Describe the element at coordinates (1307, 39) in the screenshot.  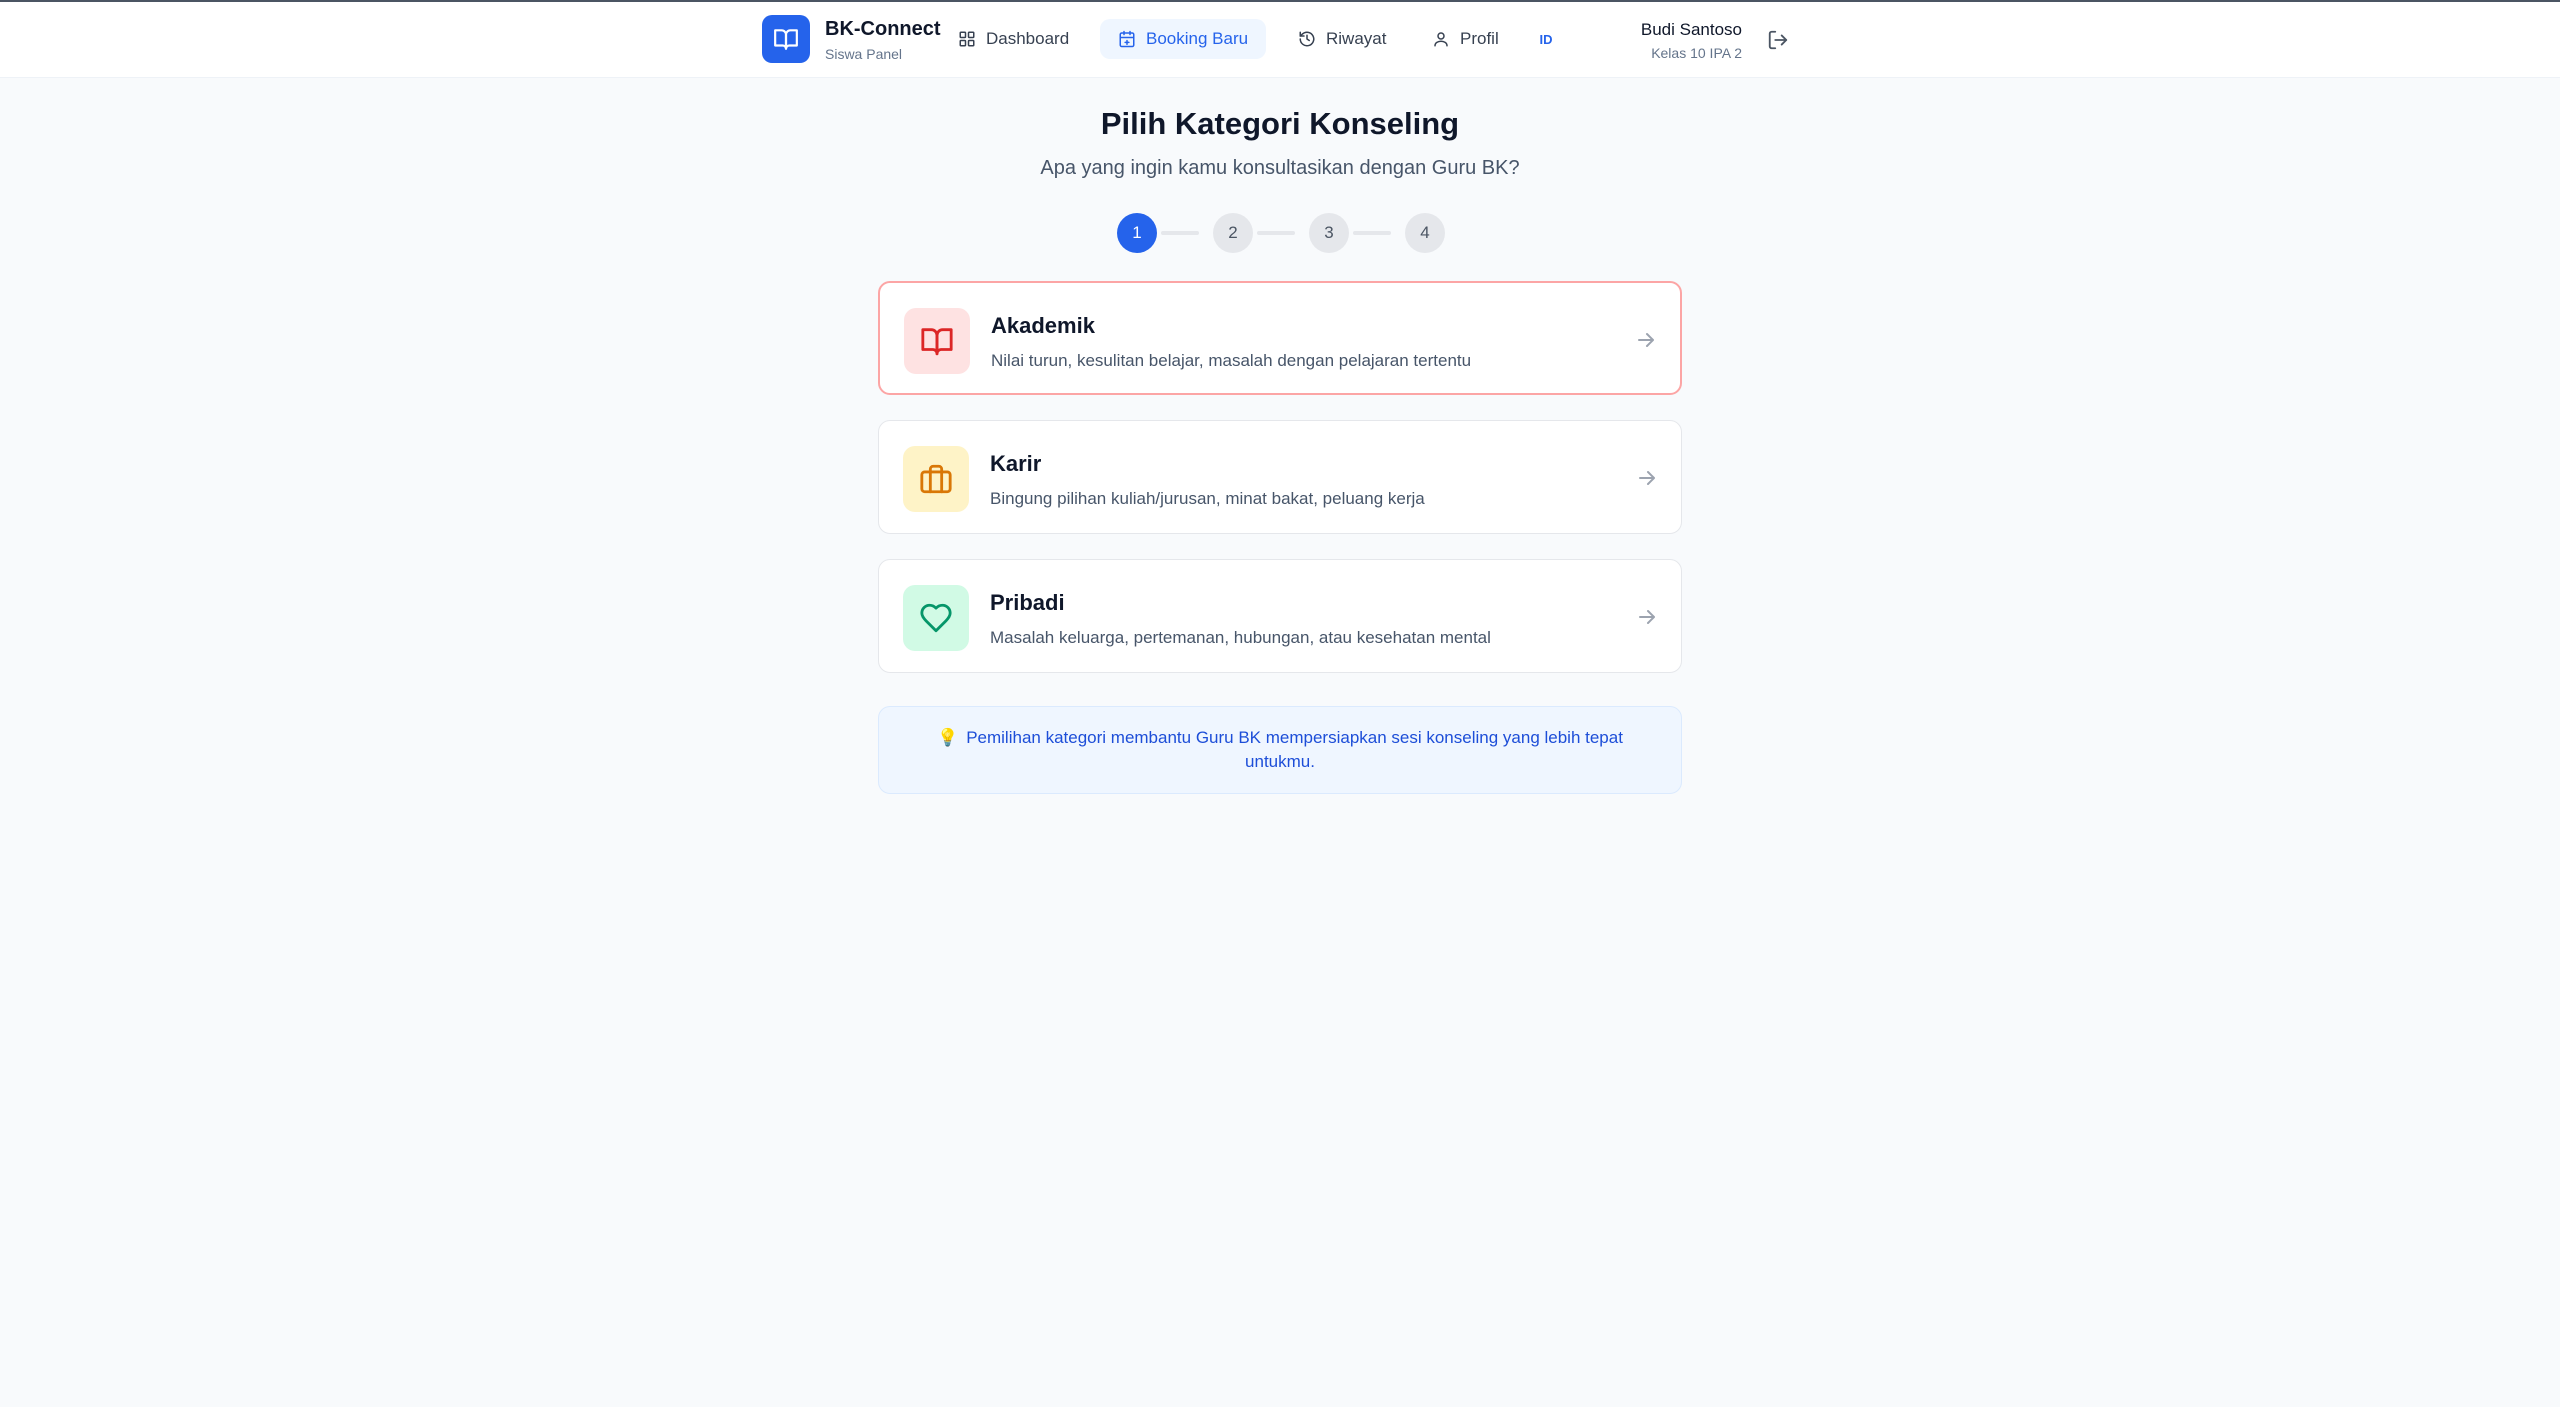
I see `history-icon` at that location.